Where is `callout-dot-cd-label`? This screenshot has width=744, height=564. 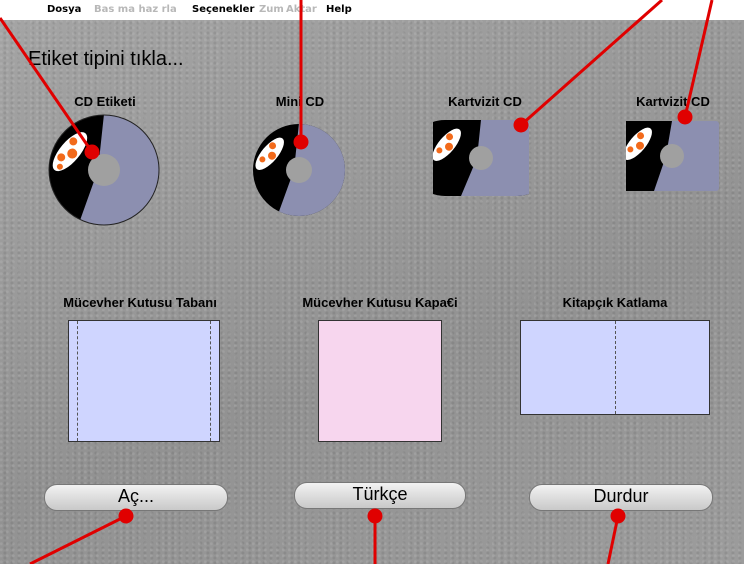
callout-dot-cd-label is located at coordinates (92, 152).